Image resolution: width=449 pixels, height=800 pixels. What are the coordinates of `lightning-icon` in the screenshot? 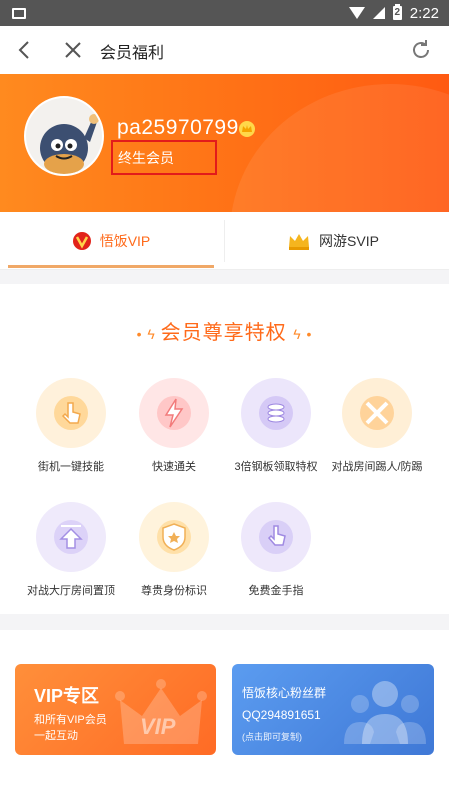 It's located at (174, 413).